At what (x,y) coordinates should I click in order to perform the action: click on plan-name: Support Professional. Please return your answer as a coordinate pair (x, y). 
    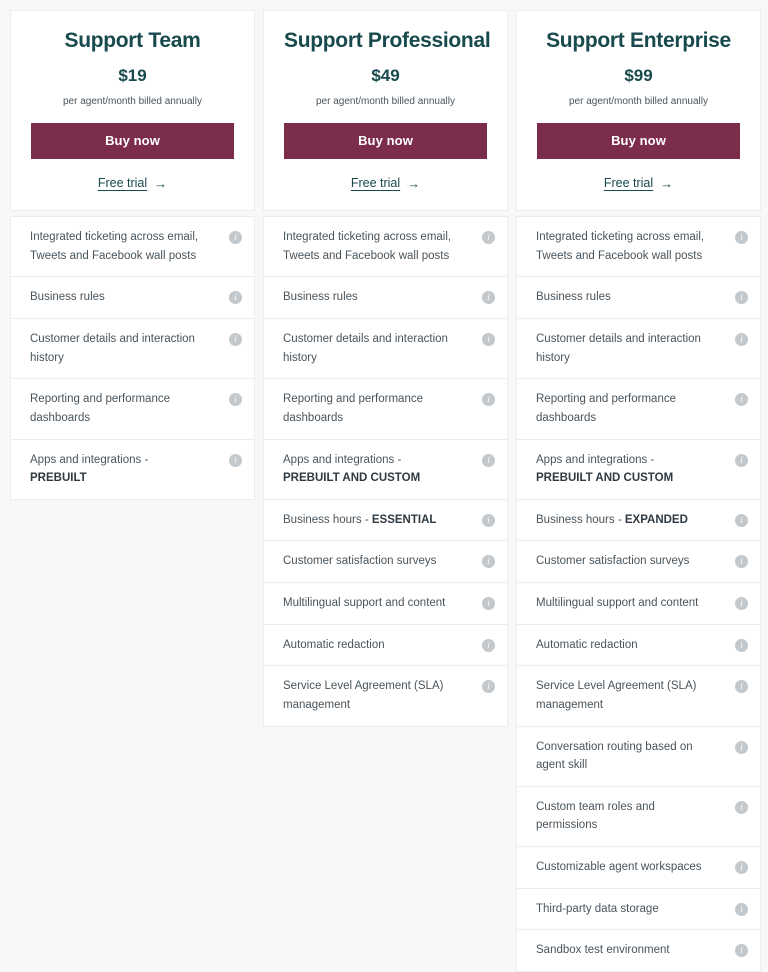
    Looking at the image, I should click on (387, 40).